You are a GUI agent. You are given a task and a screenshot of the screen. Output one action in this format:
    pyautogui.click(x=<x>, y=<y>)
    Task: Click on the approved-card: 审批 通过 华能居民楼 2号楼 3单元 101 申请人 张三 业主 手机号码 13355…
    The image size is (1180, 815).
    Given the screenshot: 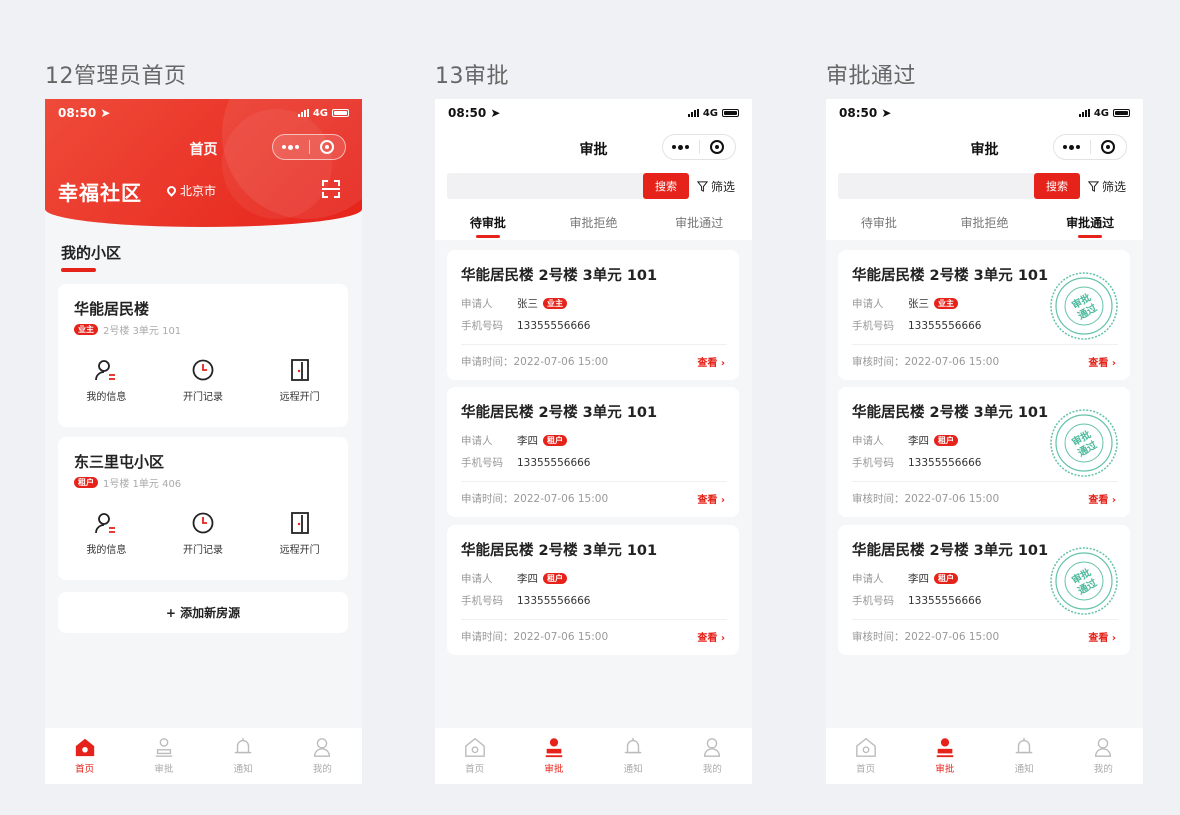 What is the action you would take?
    pyautogui.click(x=984, y=315)
    